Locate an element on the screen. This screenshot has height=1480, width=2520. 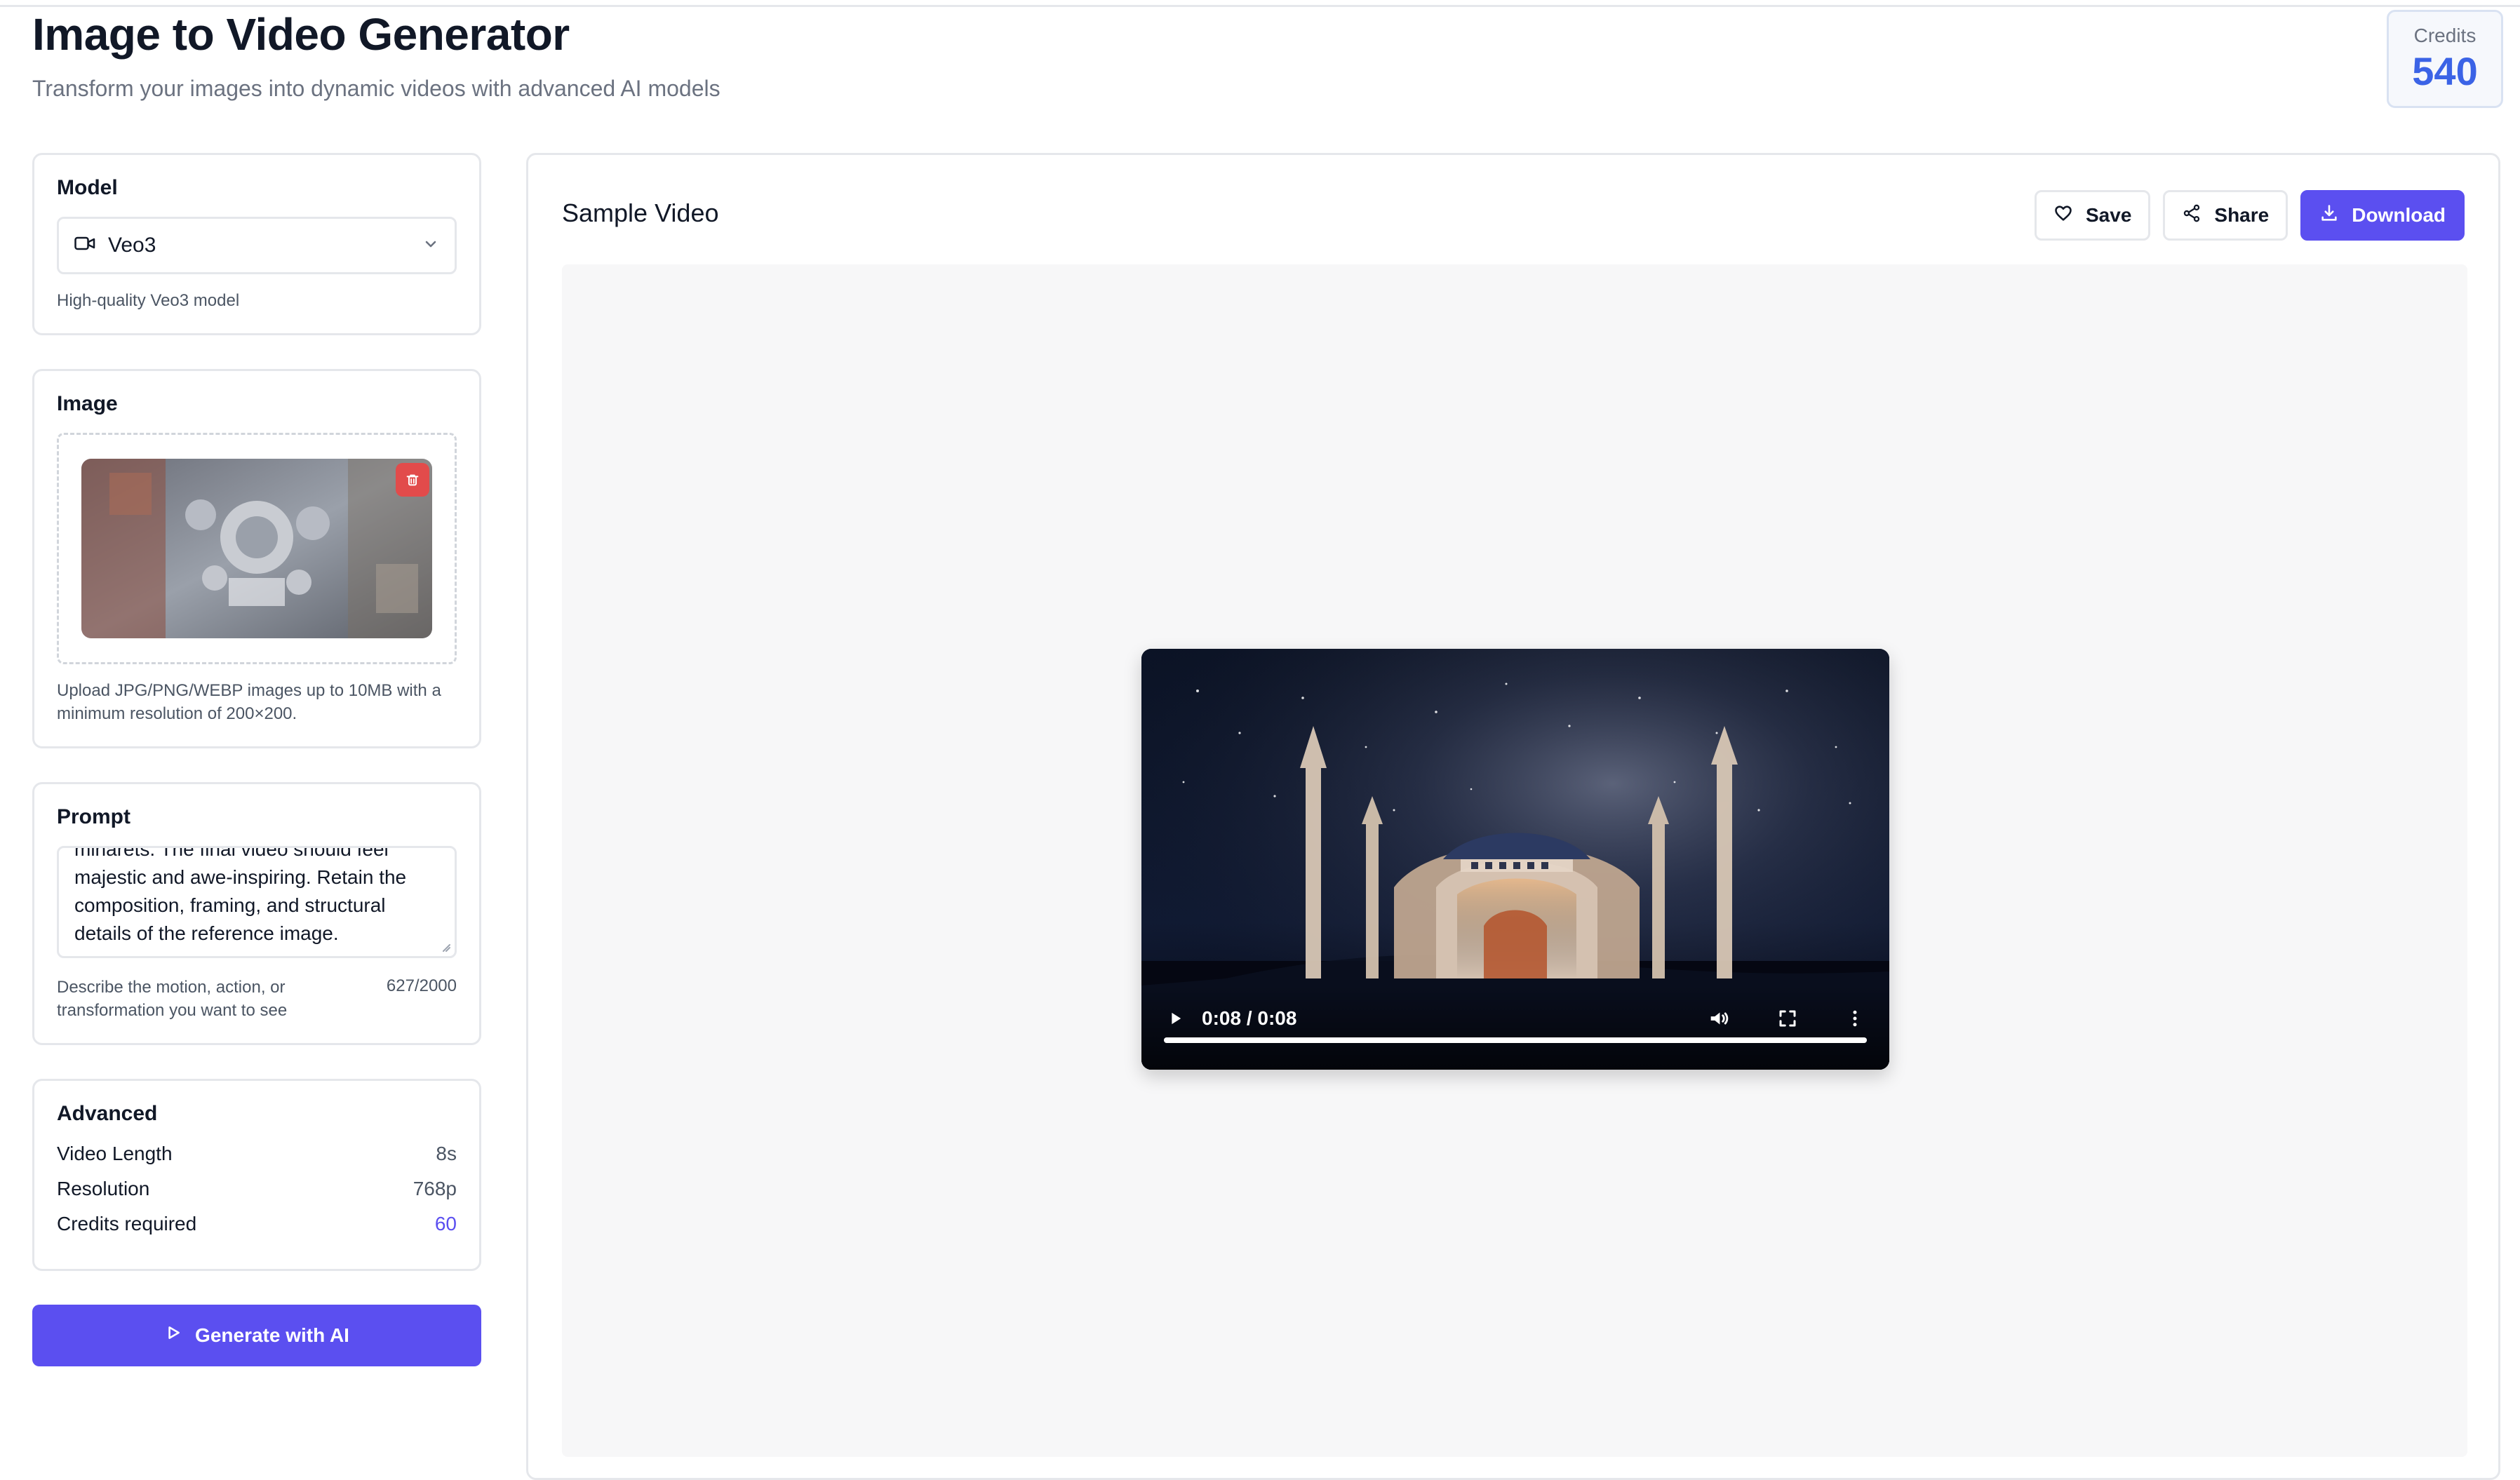
model-select: Veo3 is located at coordinates (257, 246).